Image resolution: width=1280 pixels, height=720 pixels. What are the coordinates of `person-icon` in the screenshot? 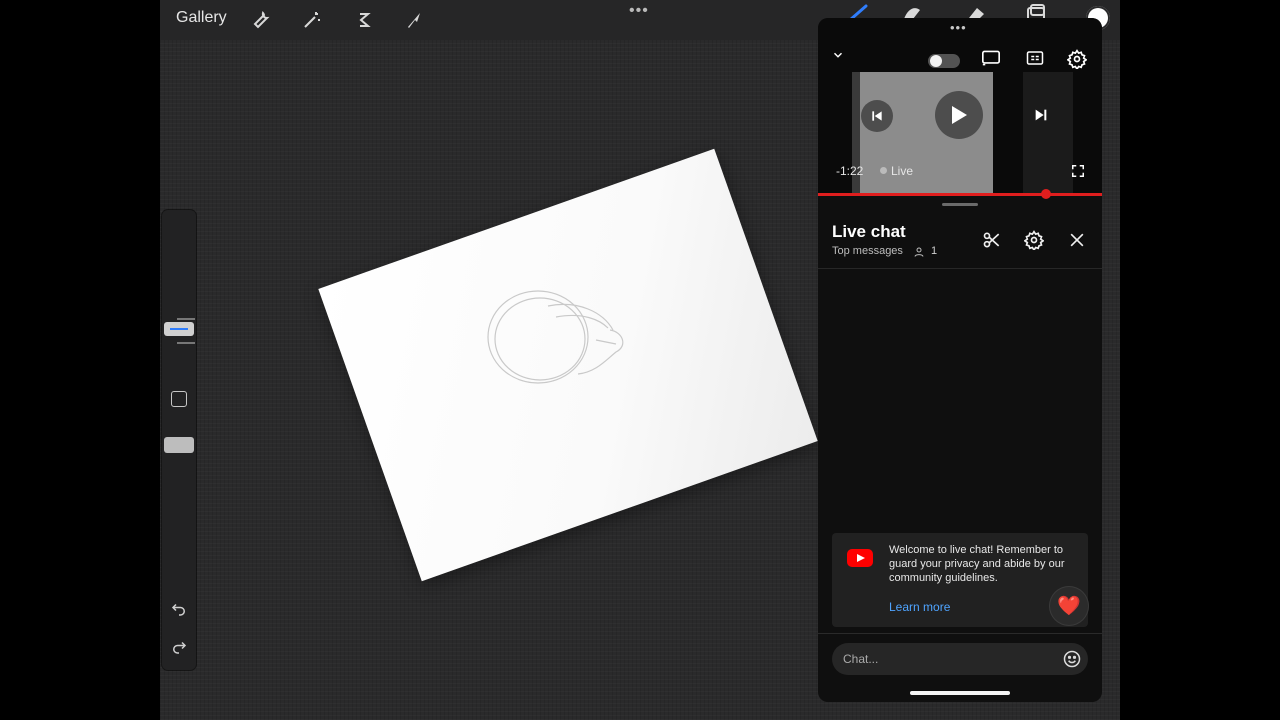 It's located at (919, 251).